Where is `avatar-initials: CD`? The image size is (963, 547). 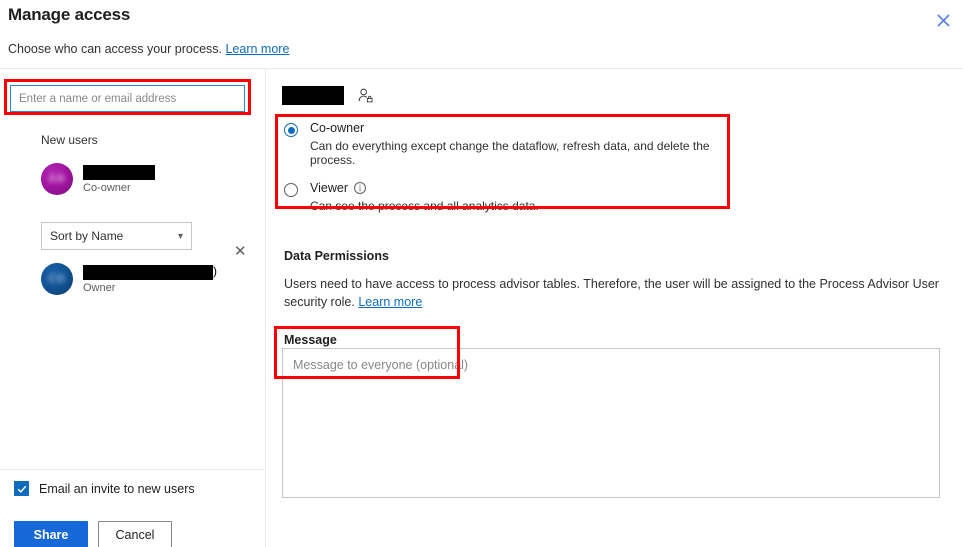 avatar-initials: CD is located at coordinates (57, 279).